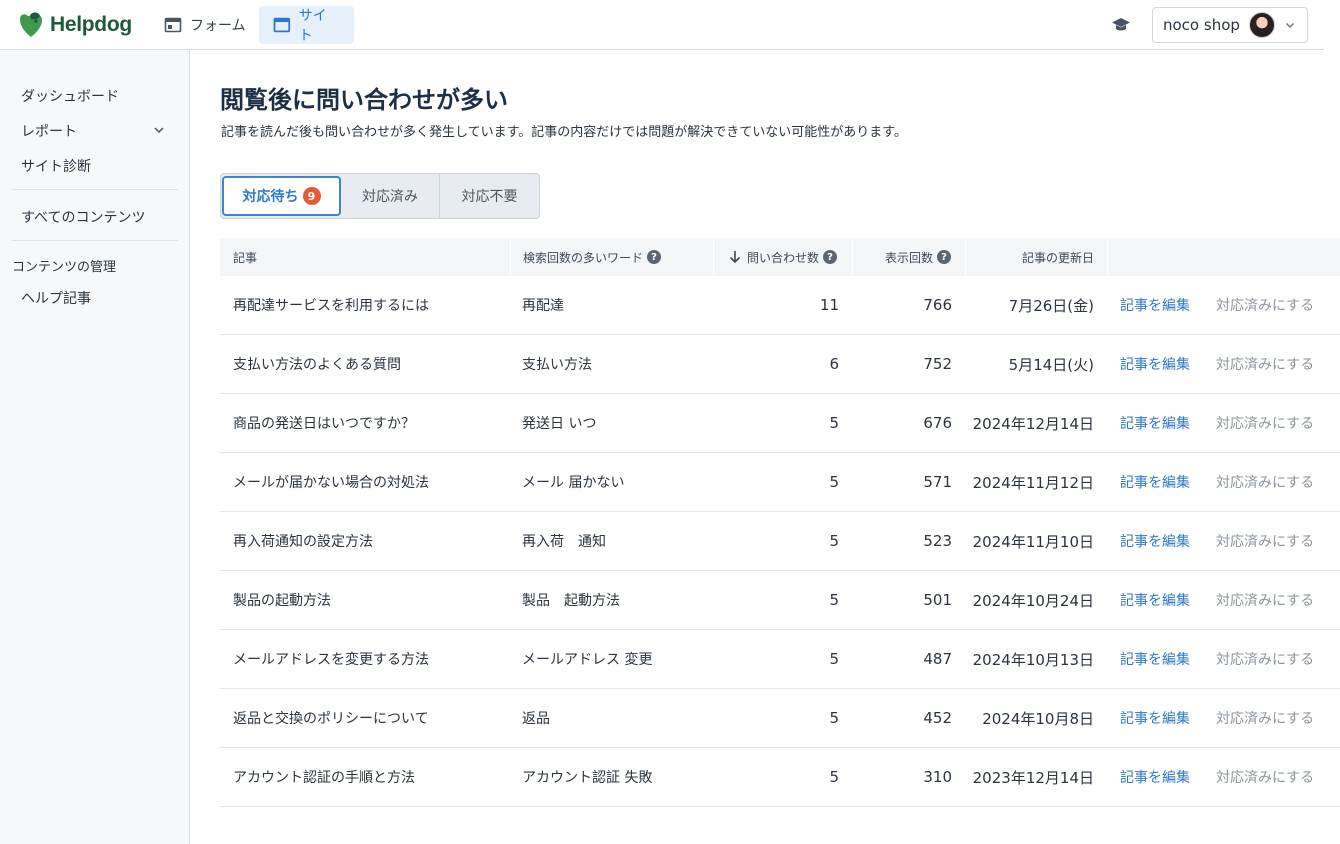 This screenshot has width=1340, height=844. Describe the element at coordinates (49, 131) in the screenshot. I see `sidebar-item-report: レポート` at that location.